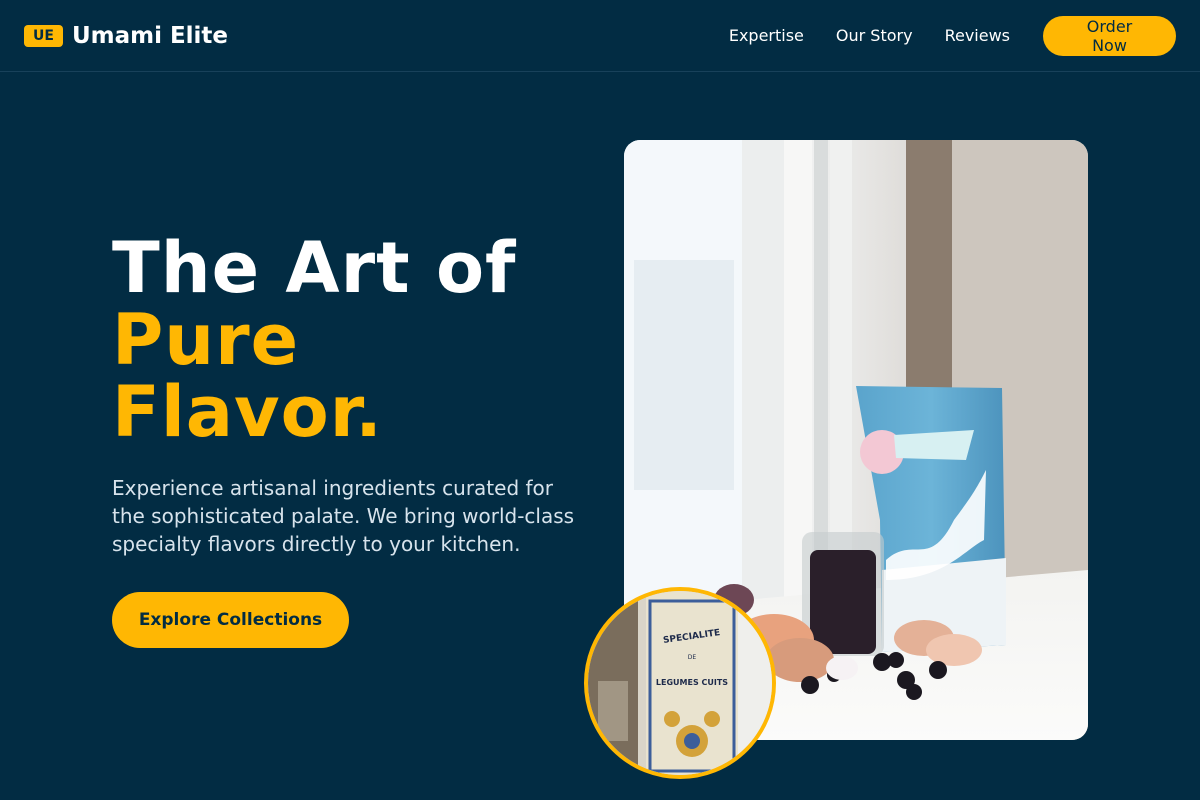  I want to click on vintage-shop-sign-photo: SPECIALITE DE LEGUMES CUITS, so click(680, 683).